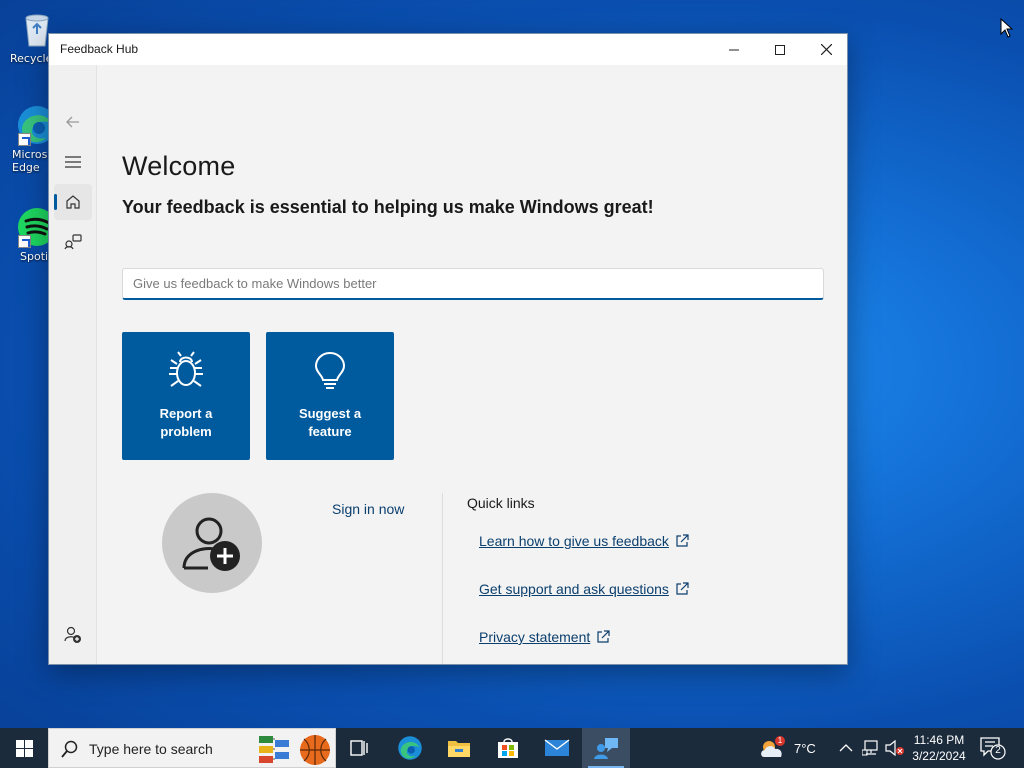 The height and width of the screenshot is (768, 1024). Describe the element at coordinates (1007, 29) in the screenshot. I see `mouse-cursor-icon` at that location.